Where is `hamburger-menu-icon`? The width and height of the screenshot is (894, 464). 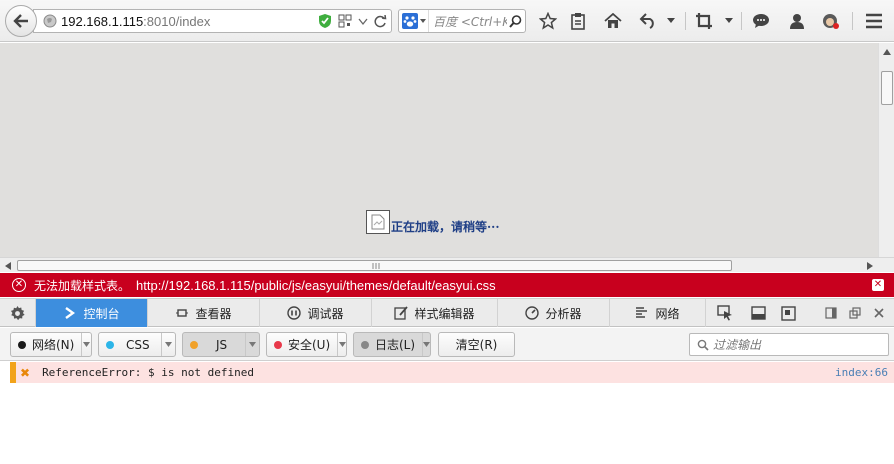
hamburger-menu-icon is located at coordinates (874, 21).